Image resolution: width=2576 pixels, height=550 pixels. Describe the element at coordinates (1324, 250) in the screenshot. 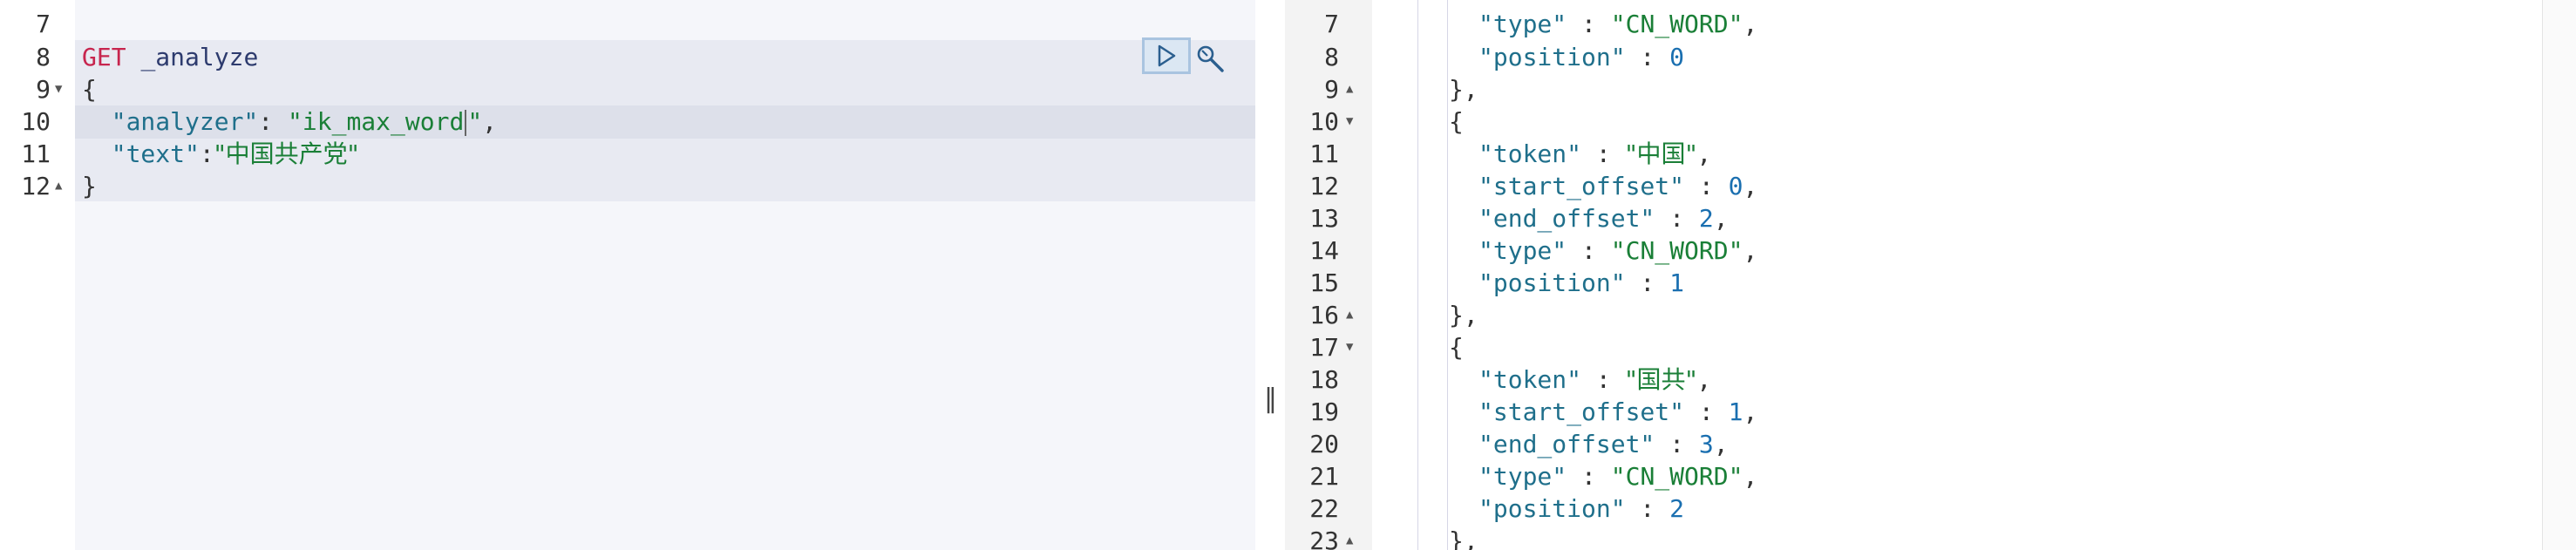

I see `line-number: 14` at that location.